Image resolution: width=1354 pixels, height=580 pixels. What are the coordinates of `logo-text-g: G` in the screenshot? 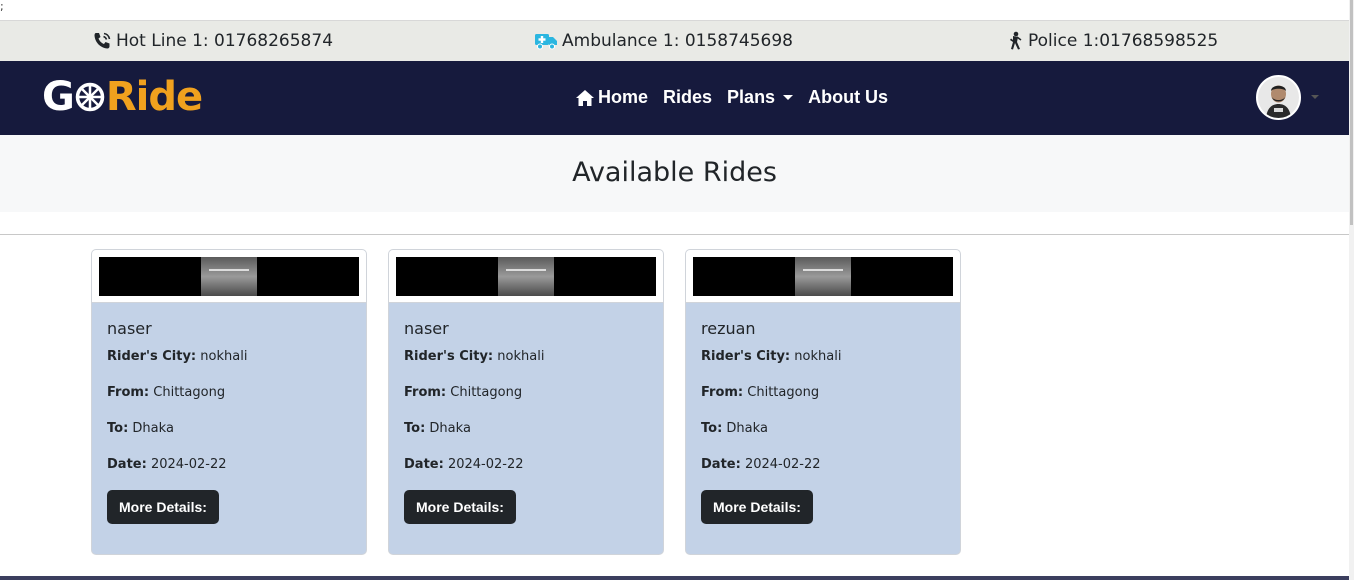 It's located at (58, 97).